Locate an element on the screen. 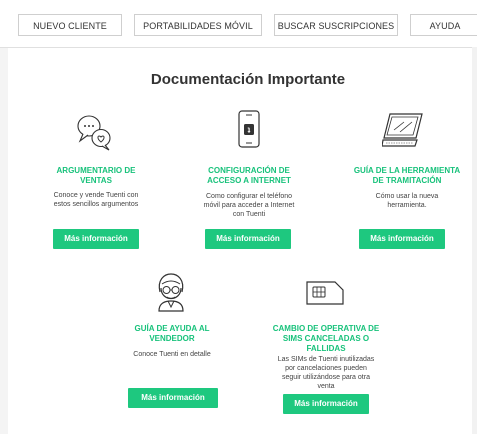  nav-search-subscriptions-button: BUSCAR SUSCRIPCIONES is located at coordinates (336, 25).